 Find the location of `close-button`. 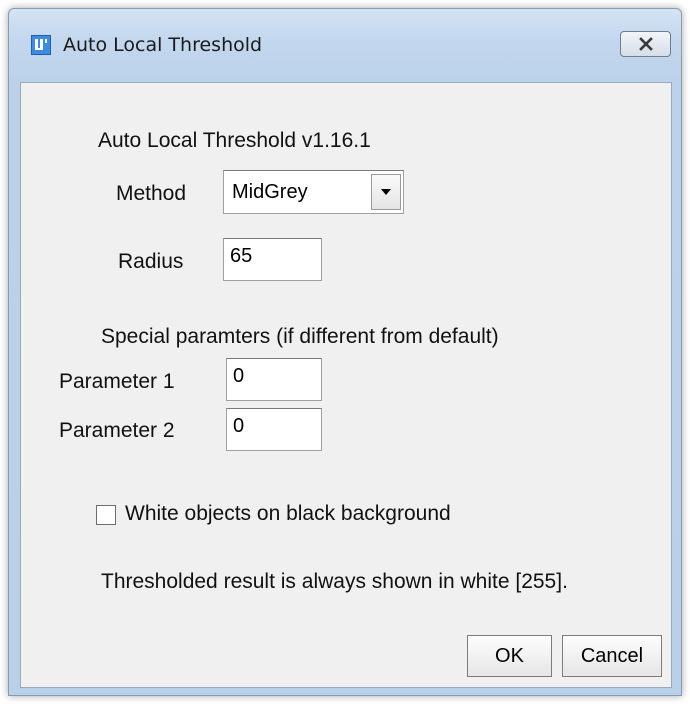

close-button is located at coordinates (645, 44).